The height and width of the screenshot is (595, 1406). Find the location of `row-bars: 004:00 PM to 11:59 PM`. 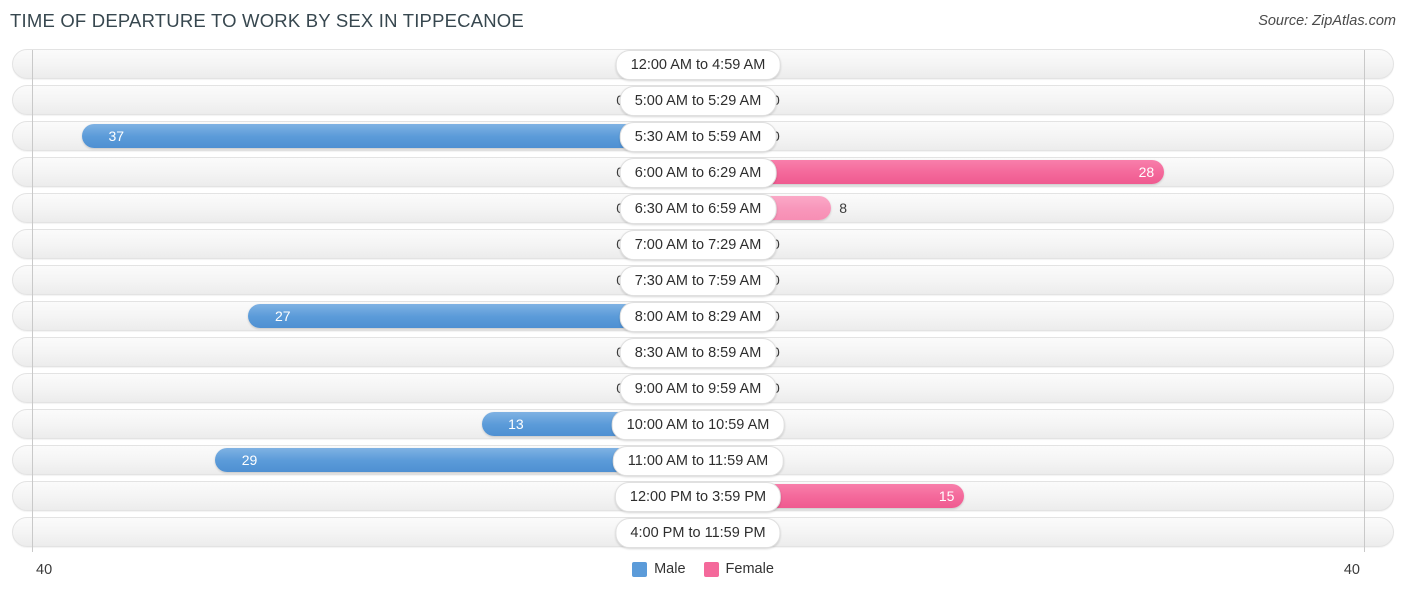

row-bars: 004:00 PM to 11:59 PM is located at coordinates (698, 532).